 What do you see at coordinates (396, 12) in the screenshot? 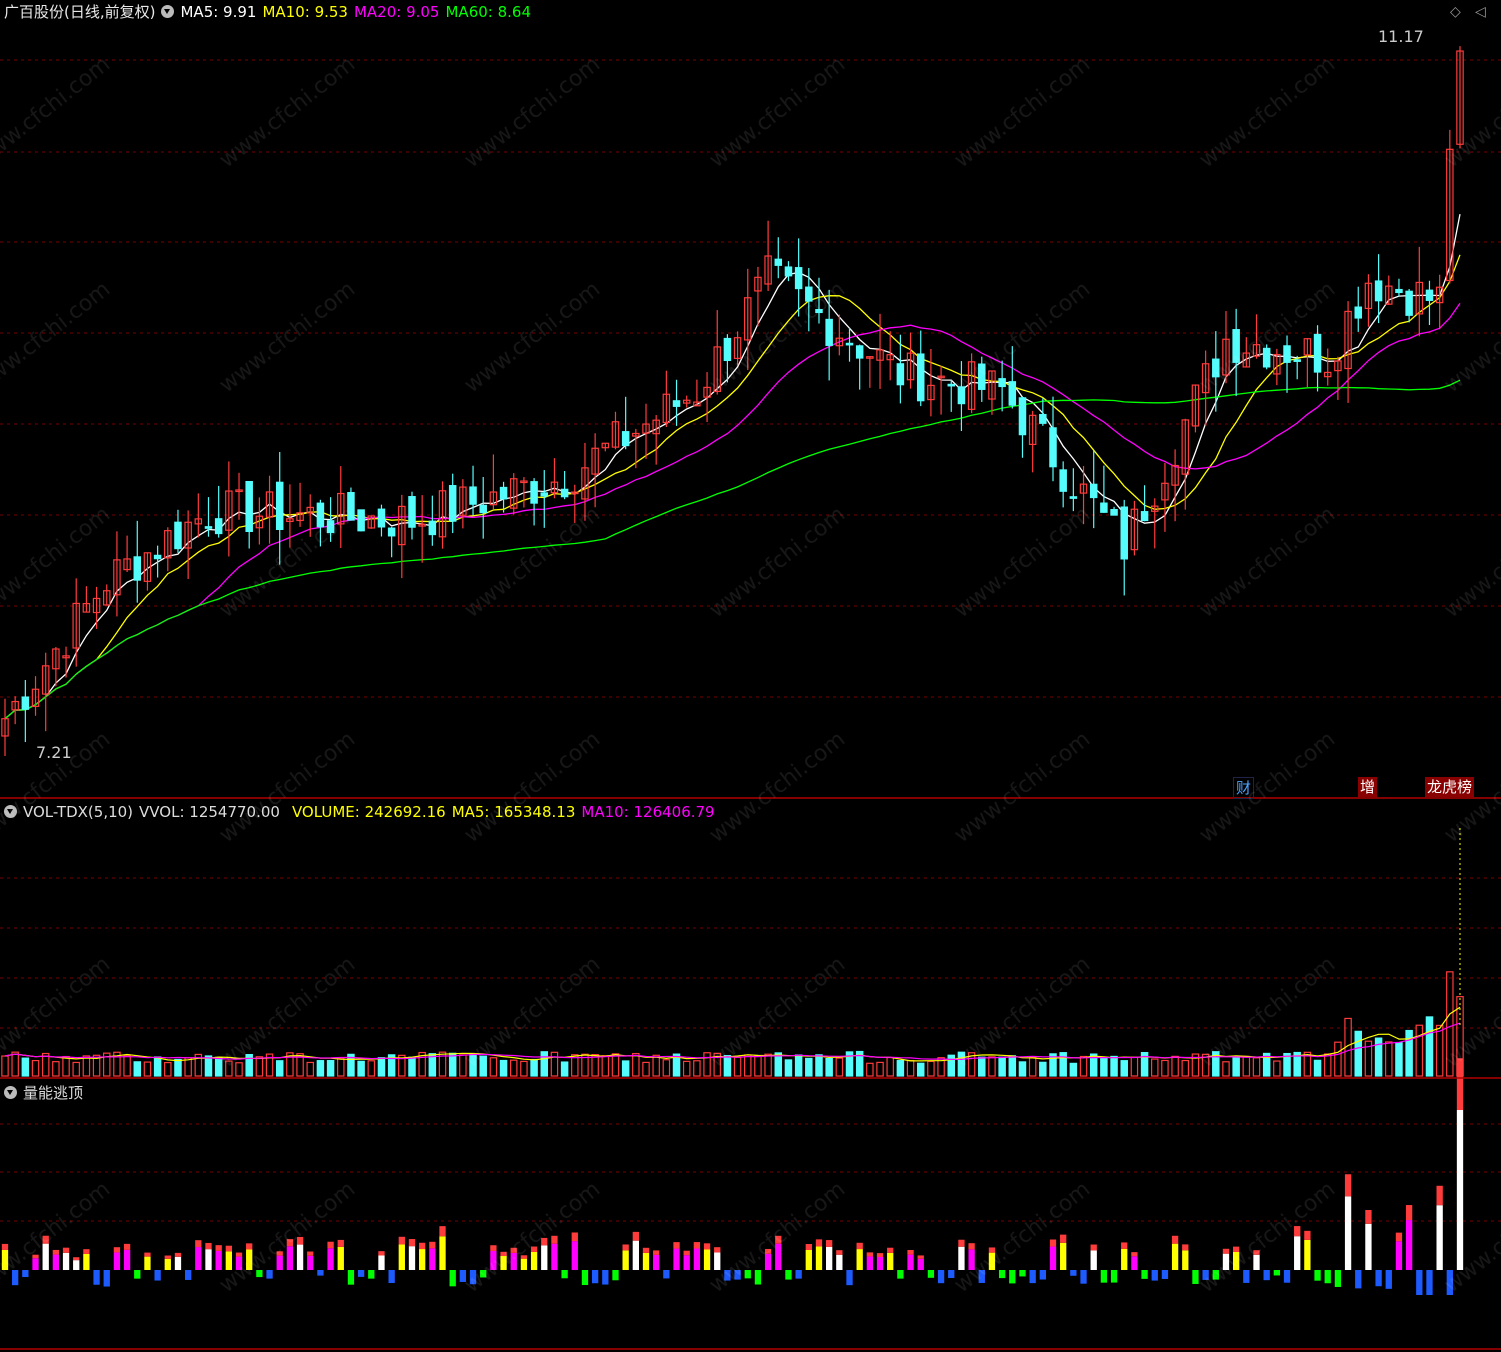
I see `ma20-value: MA20: 9.05` at bounding box center [396, 12].